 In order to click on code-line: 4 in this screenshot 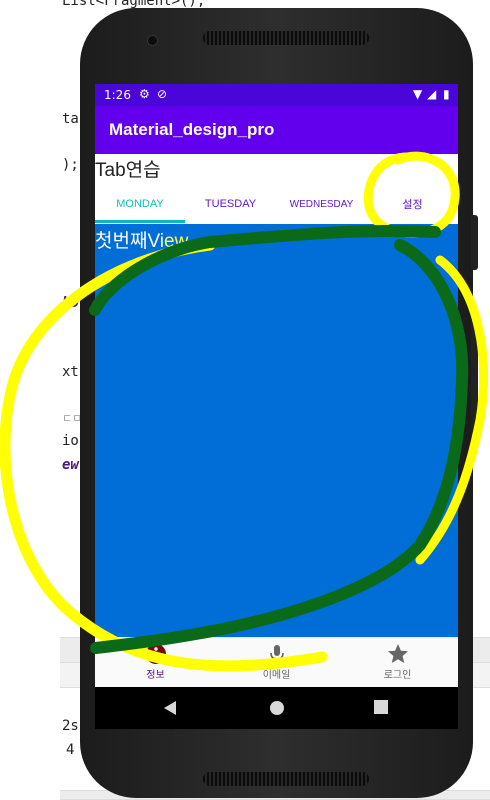, I will do `click(70, 750)`.